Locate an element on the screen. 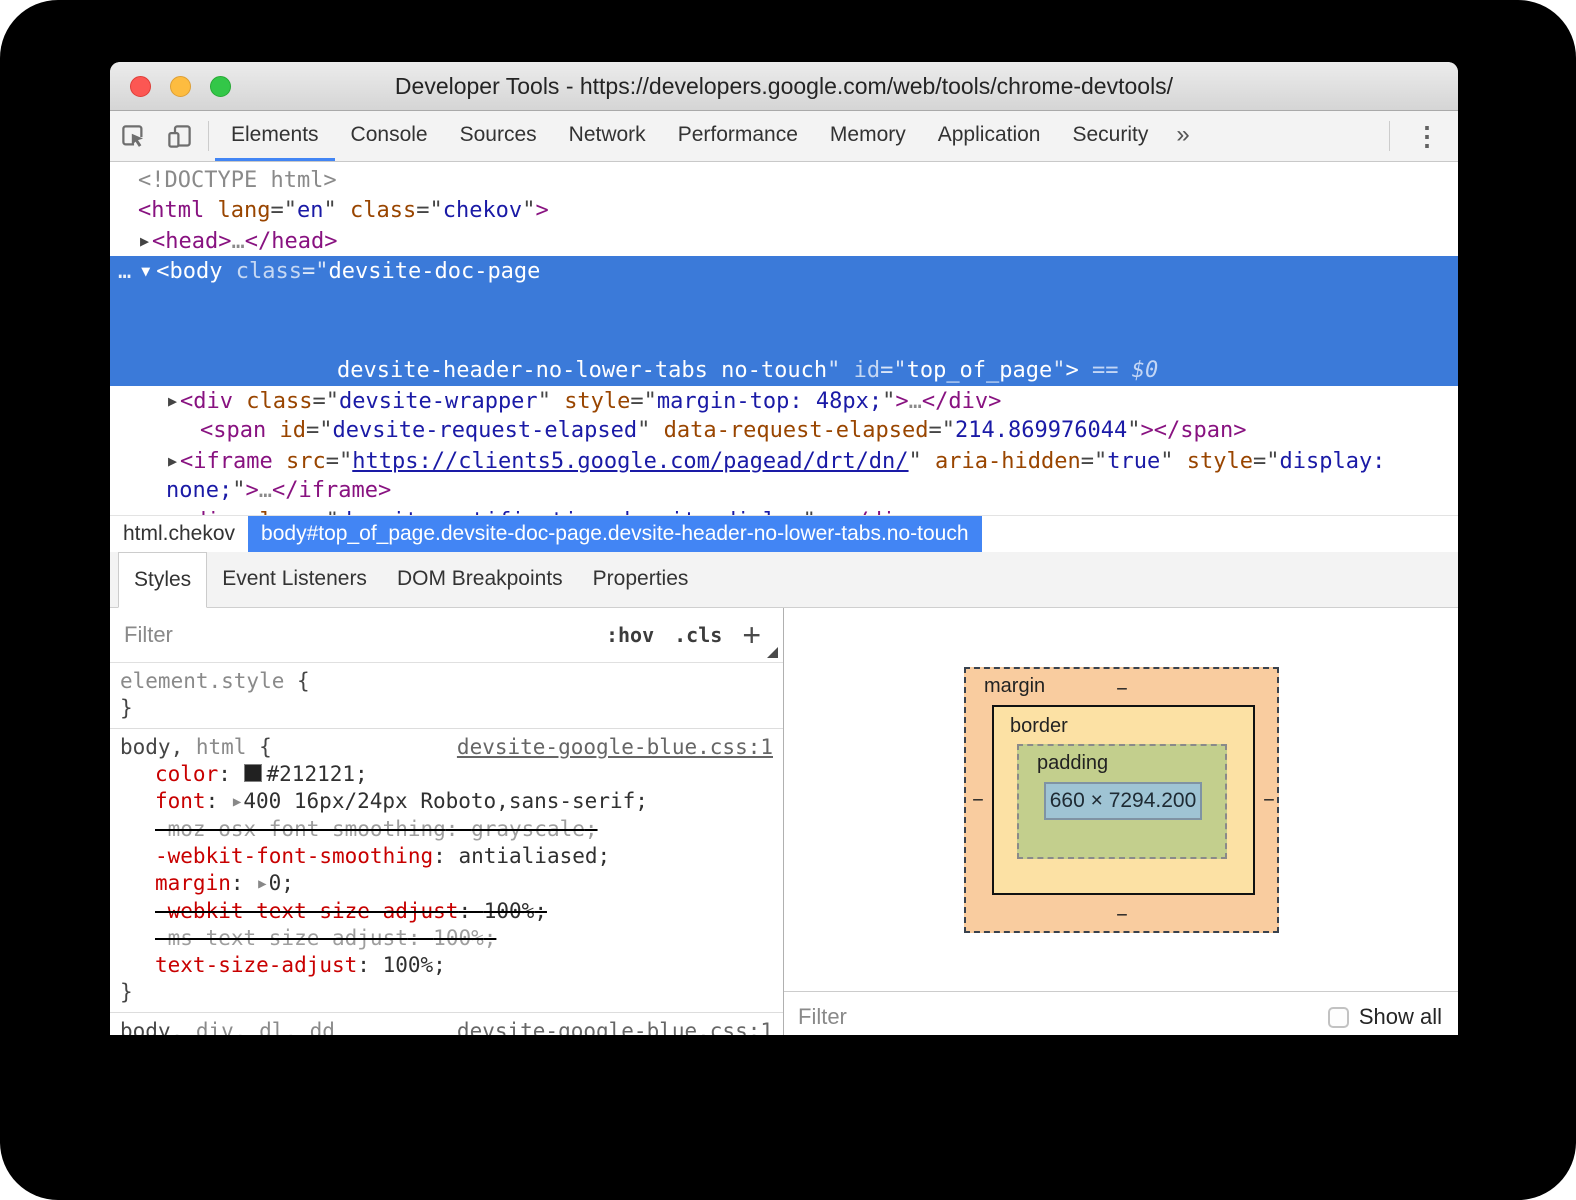 This screenshot has width=1576, height=1200. css-property-margin: margin: ▶0; is located at coordinates (446, 884).